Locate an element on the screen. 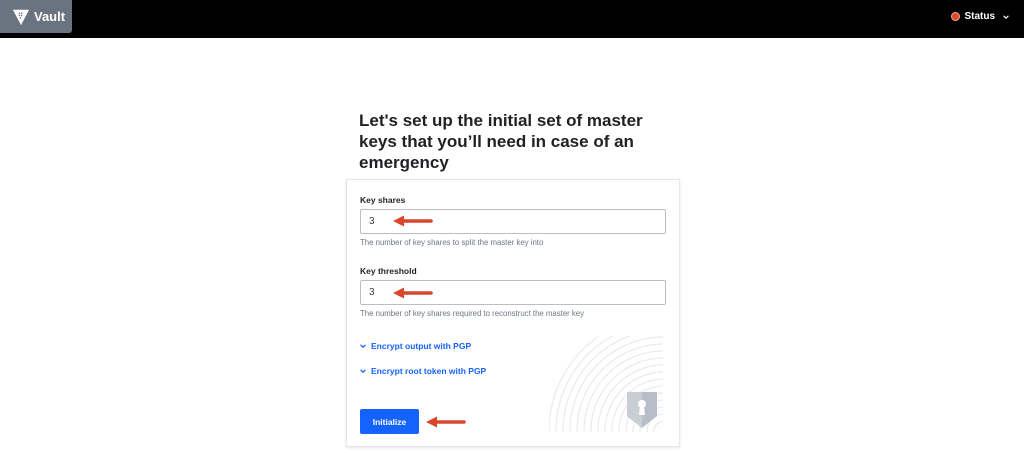 This screenshot has height=453, width=1024. vault-home-link: Vault is located at coordinates (36, 16).